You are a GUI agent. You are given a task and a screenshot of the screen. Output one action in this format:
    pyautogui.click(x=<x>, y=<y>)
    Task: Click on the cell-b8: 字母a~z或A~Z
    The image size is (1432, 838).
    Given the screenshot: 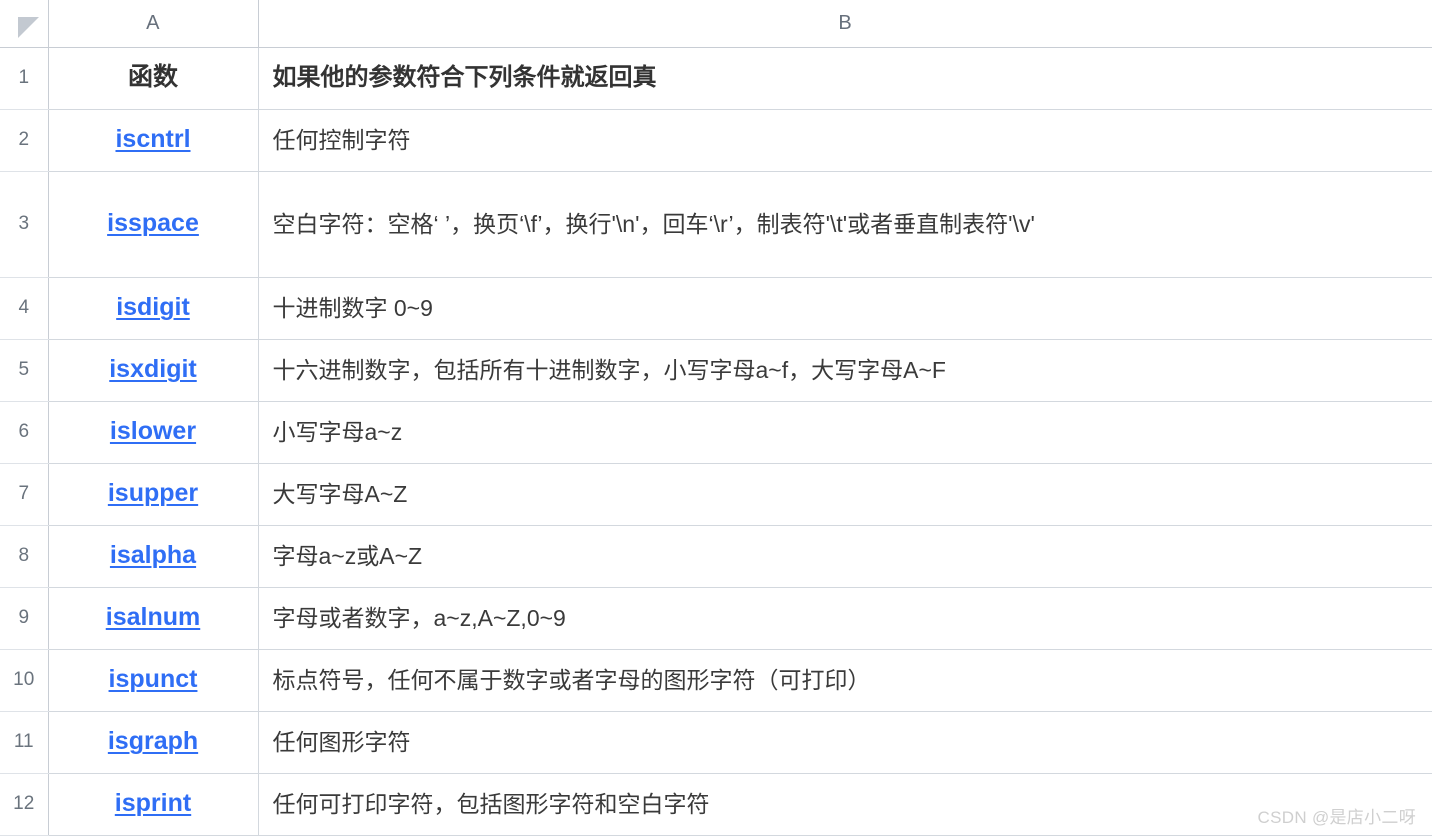 What is the action you would take?
    pyautogui.click(x=845, y=556)
    